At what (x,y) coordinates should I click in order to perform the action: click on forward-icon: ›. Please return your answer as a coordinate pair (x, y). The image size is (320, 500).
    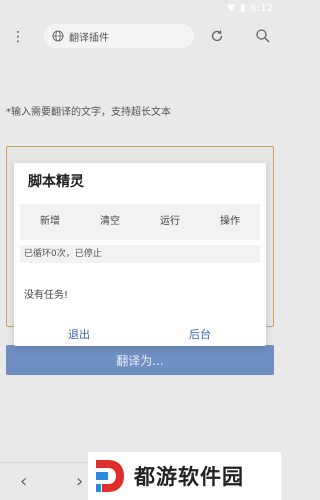
    Looking at the image, I should click on (79, 481).